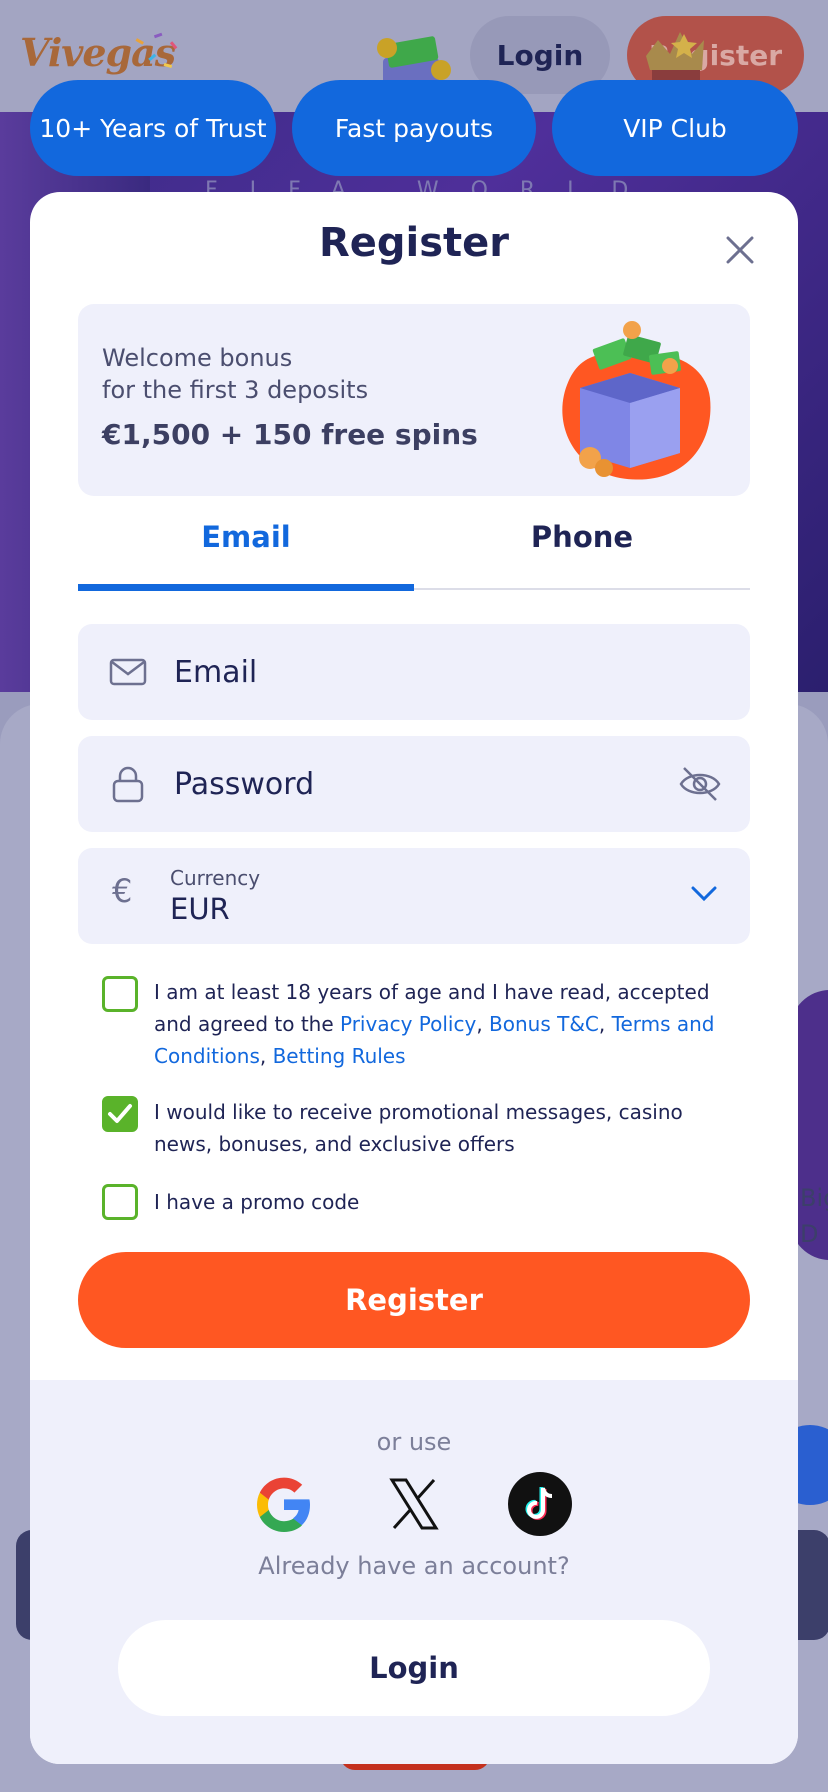  Describe the element at coordinates (675, 128) in the screenshot. I see `vip-club-pill: VIP Club` at that location.